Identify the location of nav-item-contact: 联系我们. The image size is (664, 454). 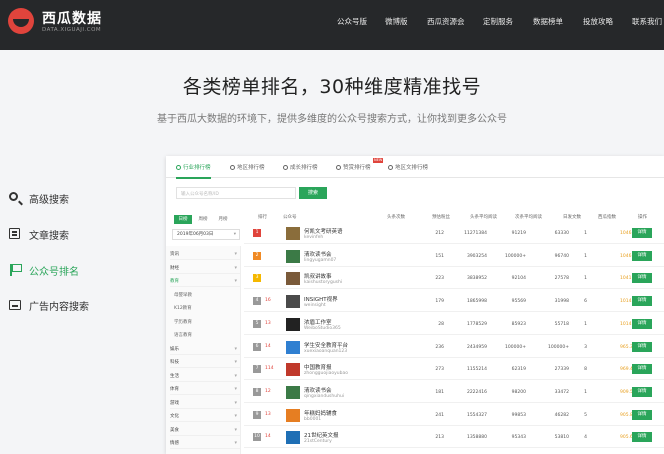
(647, 21).